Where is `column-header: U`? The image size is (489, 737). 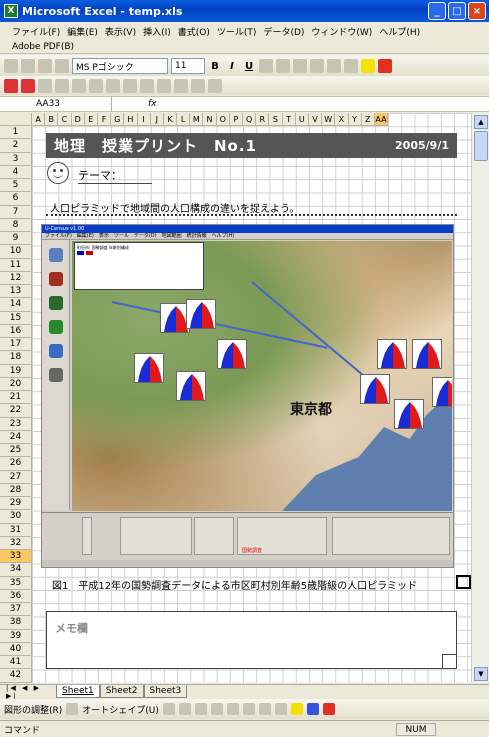 column-header: U is located at coordinates (302, 119).